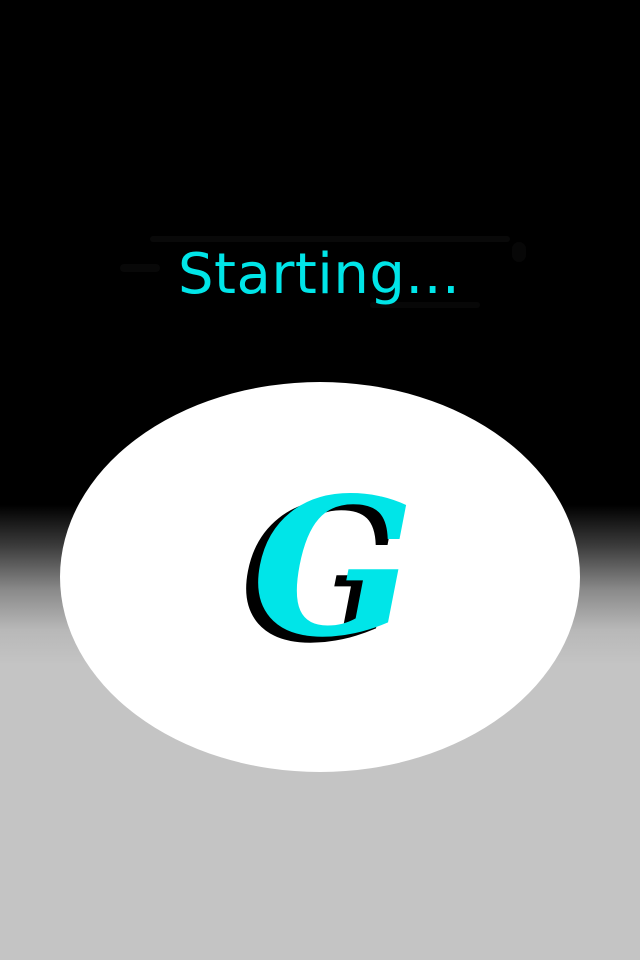  I want to click on g-logo-icon: G G, so click(320, 570).